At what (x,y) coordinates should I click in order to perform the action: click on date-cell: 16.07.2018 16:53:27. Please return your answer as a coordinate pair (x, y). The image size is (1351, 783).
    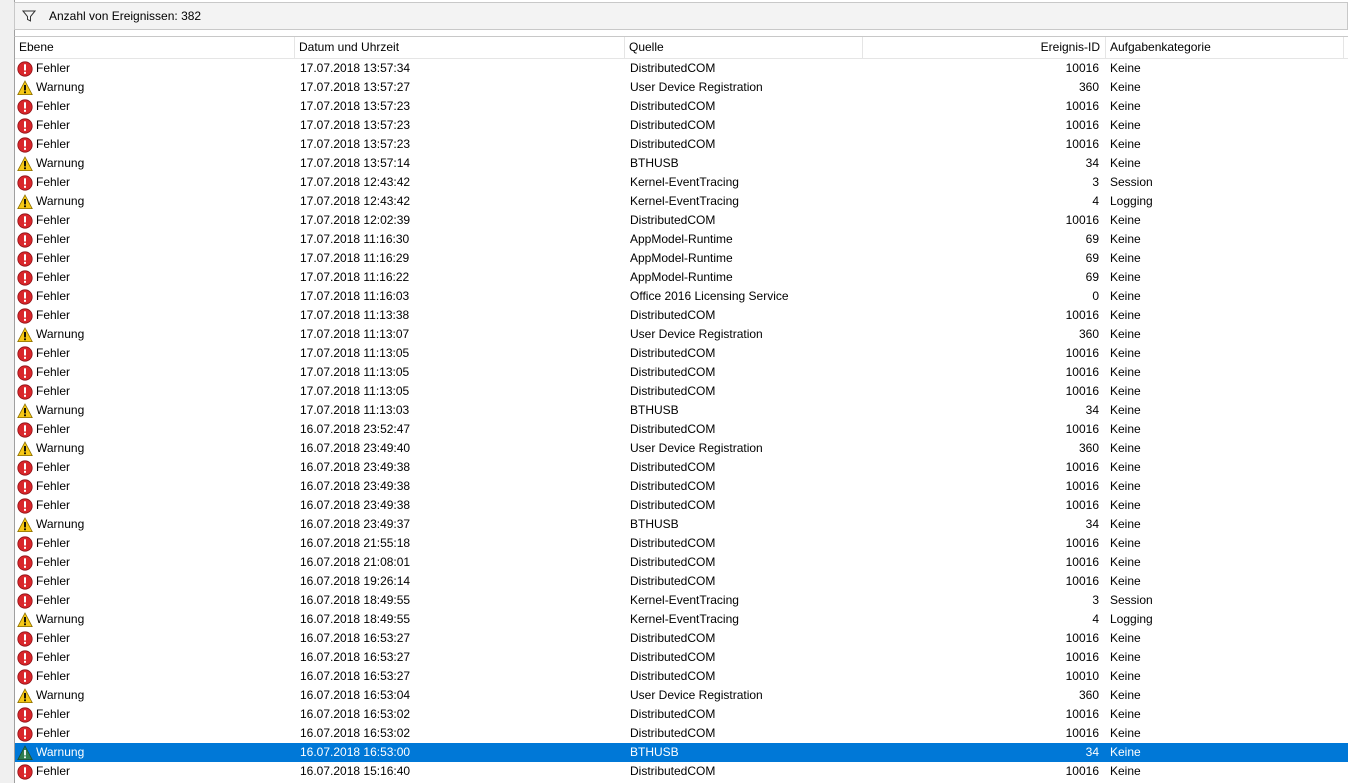
    Looking at the image, I should click on (355, 676).